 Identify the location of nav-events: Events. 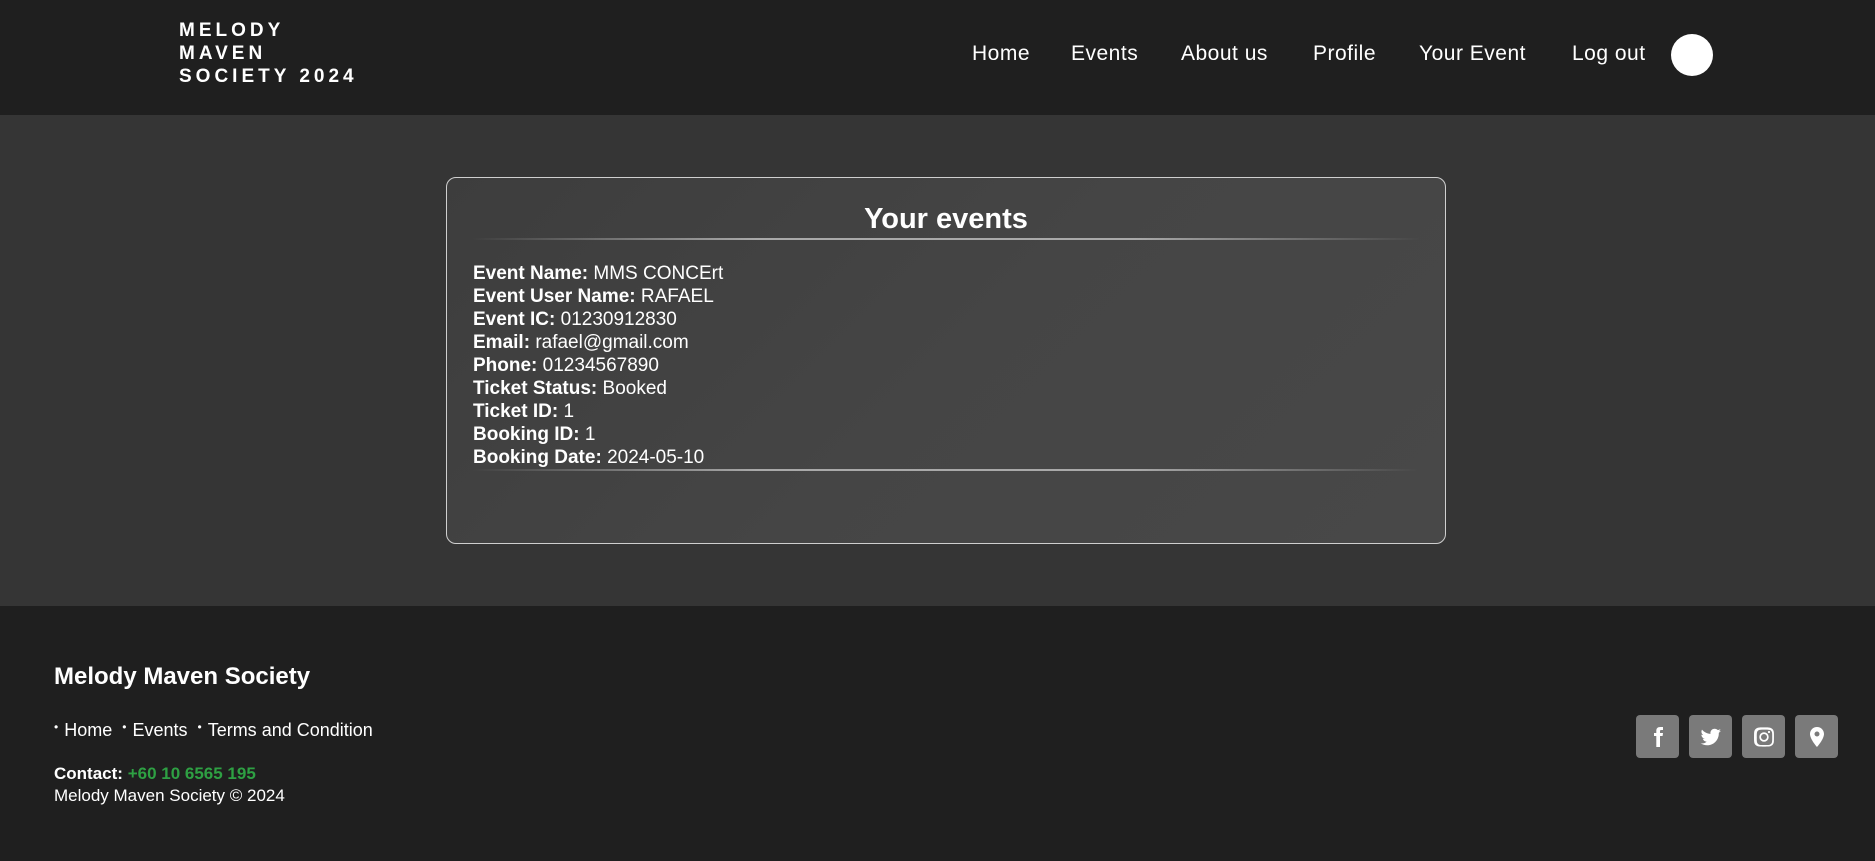
(1104, 54).